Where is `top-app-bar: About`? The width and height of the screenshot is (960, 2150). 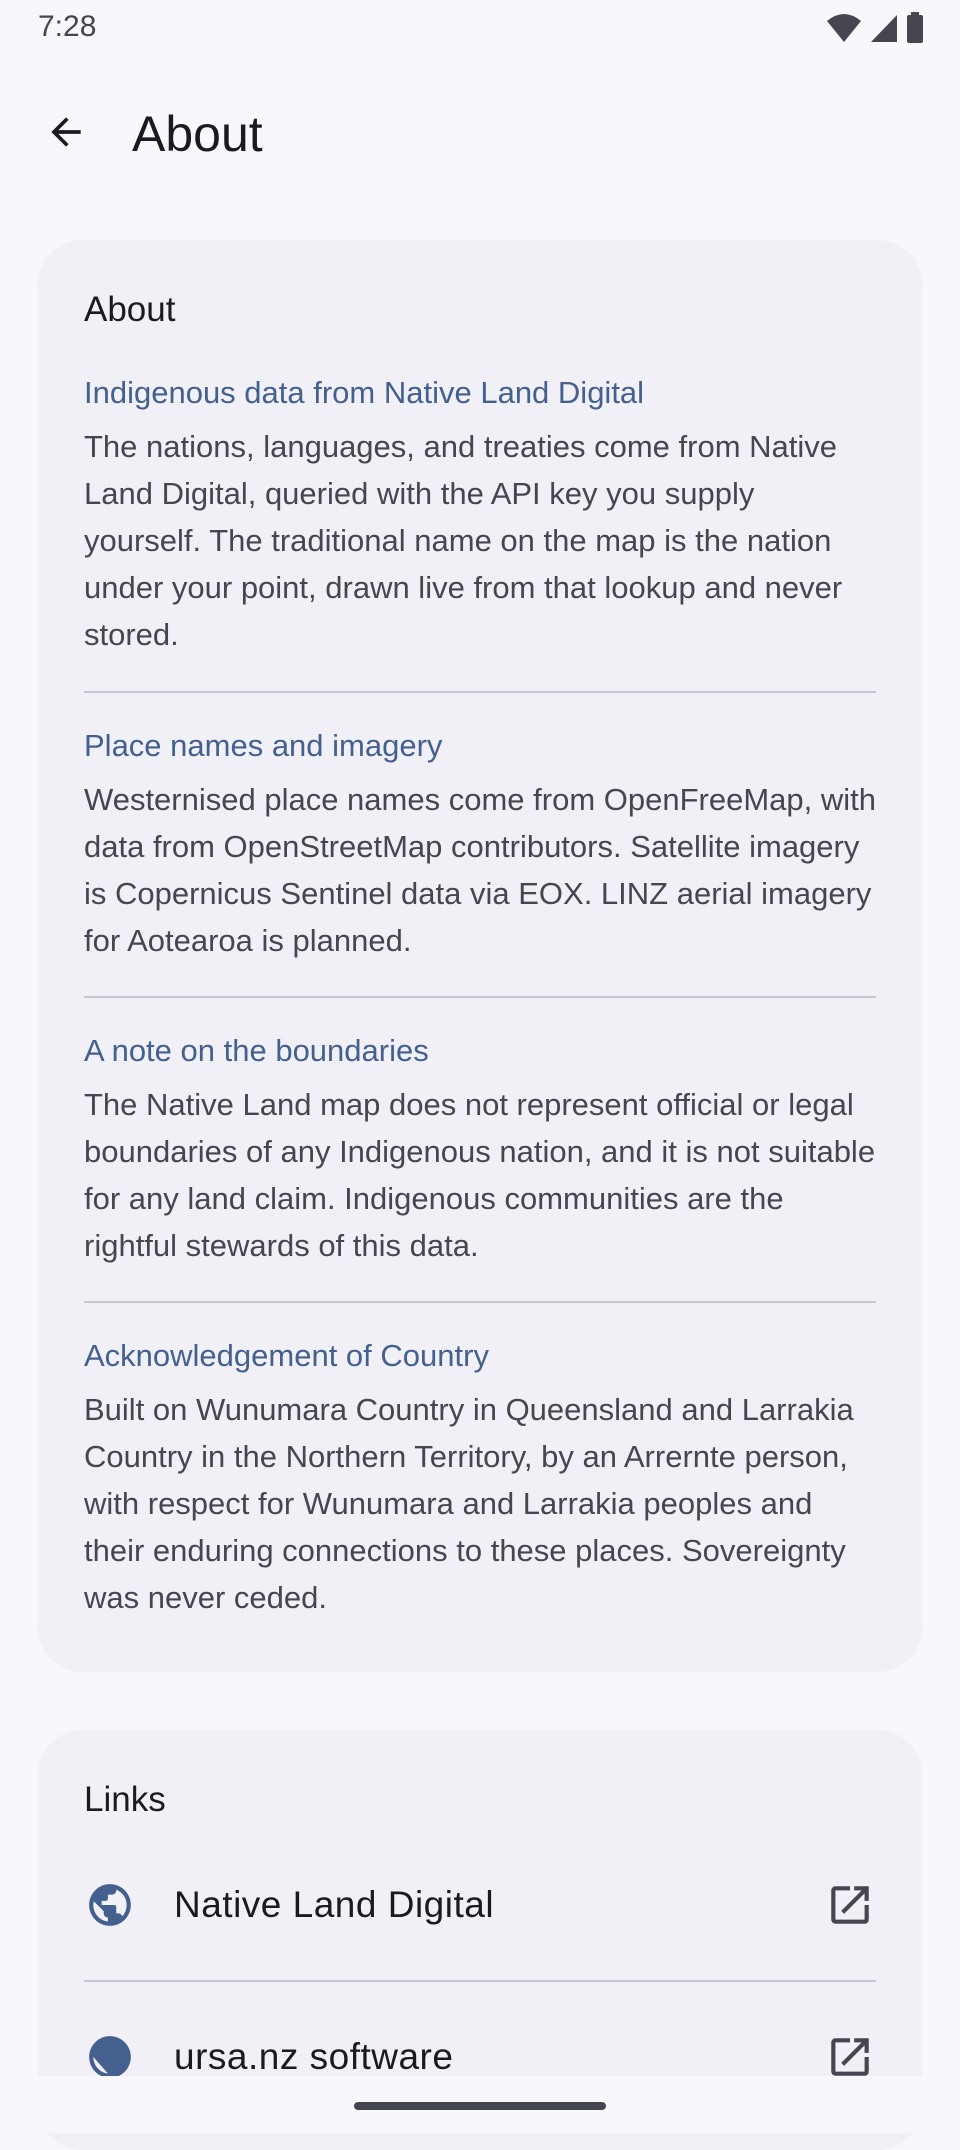
top-app-bar: About is located at coordinates (480, 130).